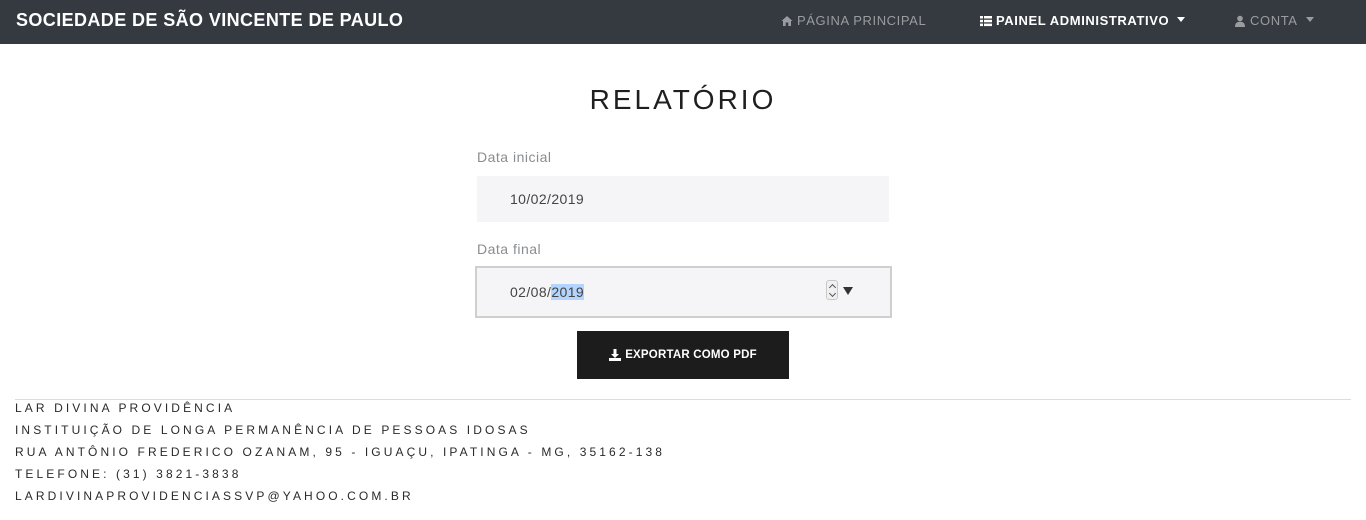 This screenshot has height=520, width=1366. Describe the element at coordinates (1240, 21) in the screenshot. I see `user-icon` at that location.